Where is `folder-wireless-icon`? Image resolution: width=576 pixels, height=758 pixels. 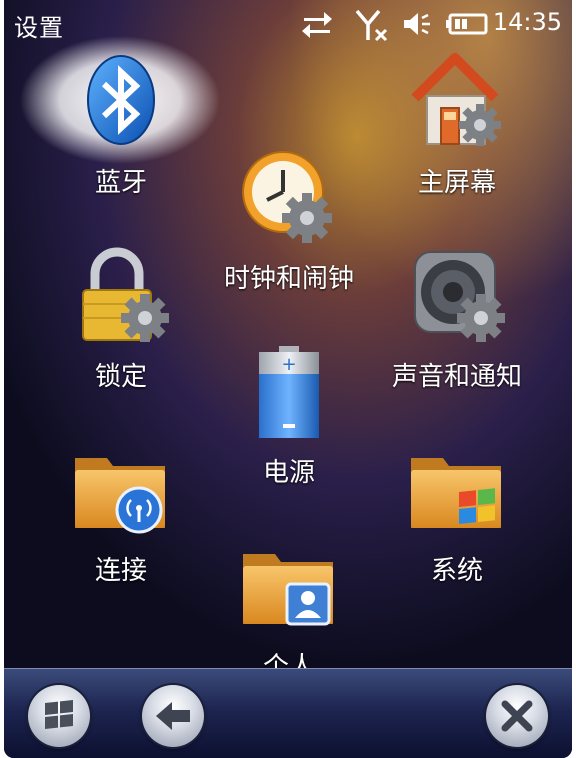 folder-wireless-icon is located at coordinates (120, 496).